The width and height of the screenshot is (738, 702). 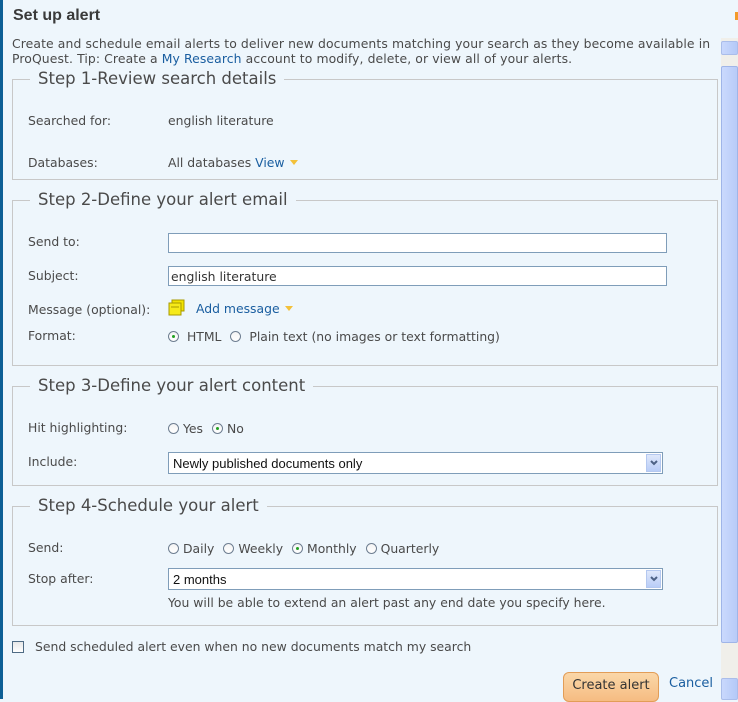 I want to click on format-label: Format:, so click(x=52, y=335).